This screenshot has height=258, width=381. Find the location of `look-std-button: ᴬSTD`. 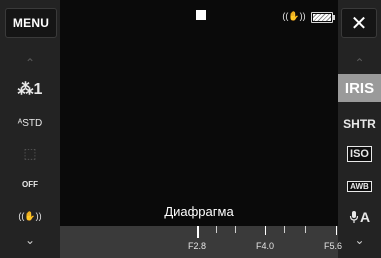

look-std-button: ᴬSTD is located at coordinates (30, 123).